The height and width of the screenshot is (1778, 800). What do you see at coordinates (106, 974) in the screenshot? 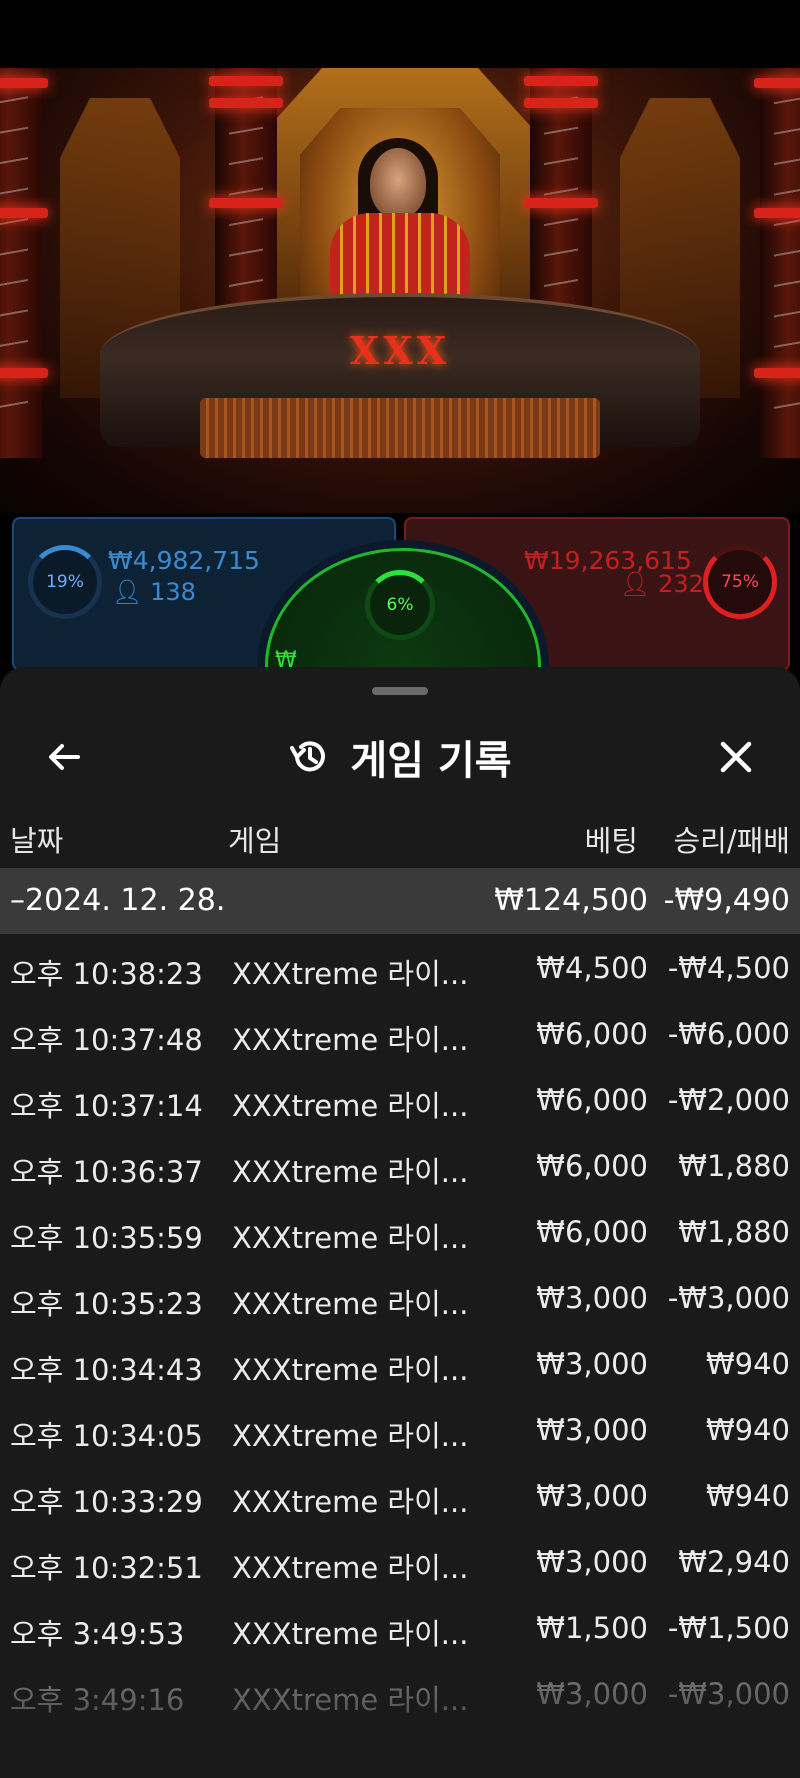
I see `row-time: 오후 10:38:23` at bounding box center [106, 974].